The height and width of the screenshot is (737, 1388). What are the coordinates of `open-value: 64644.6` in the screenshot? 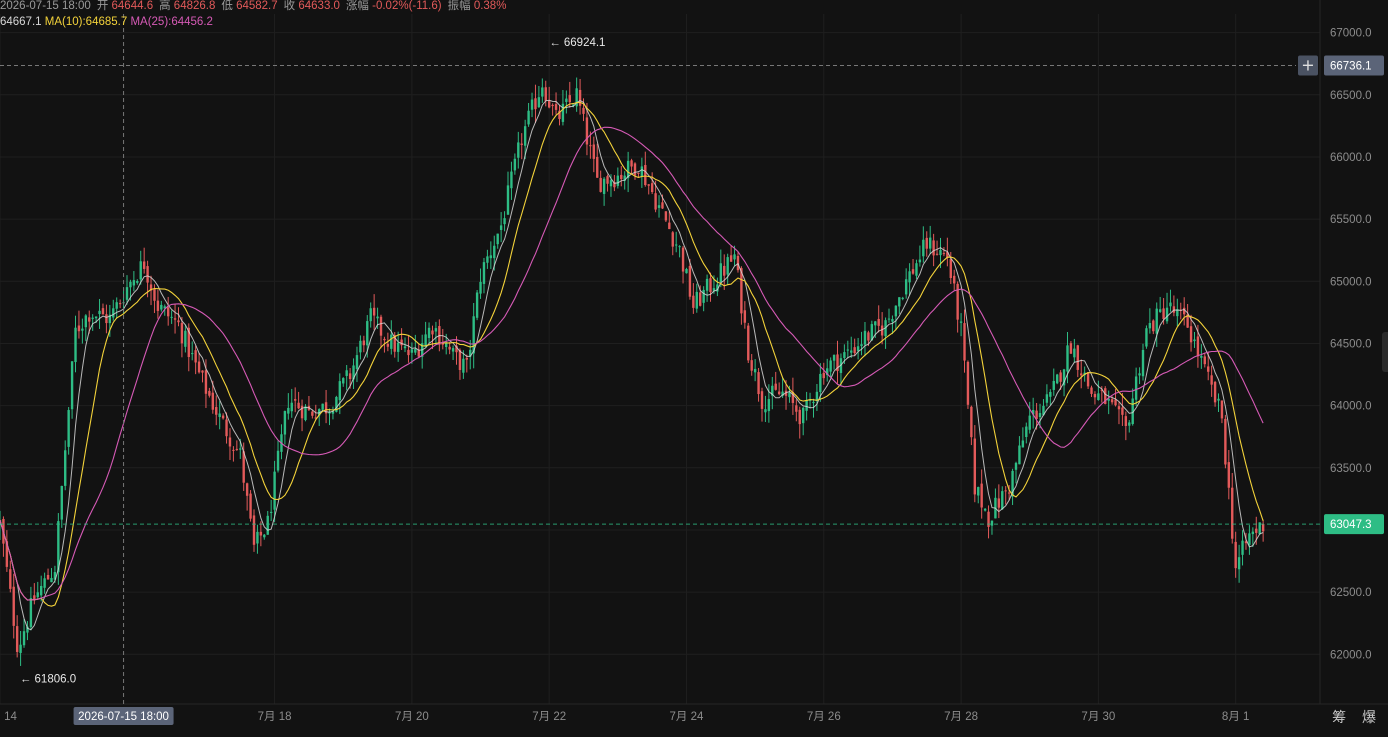 It's located at (132, 6).